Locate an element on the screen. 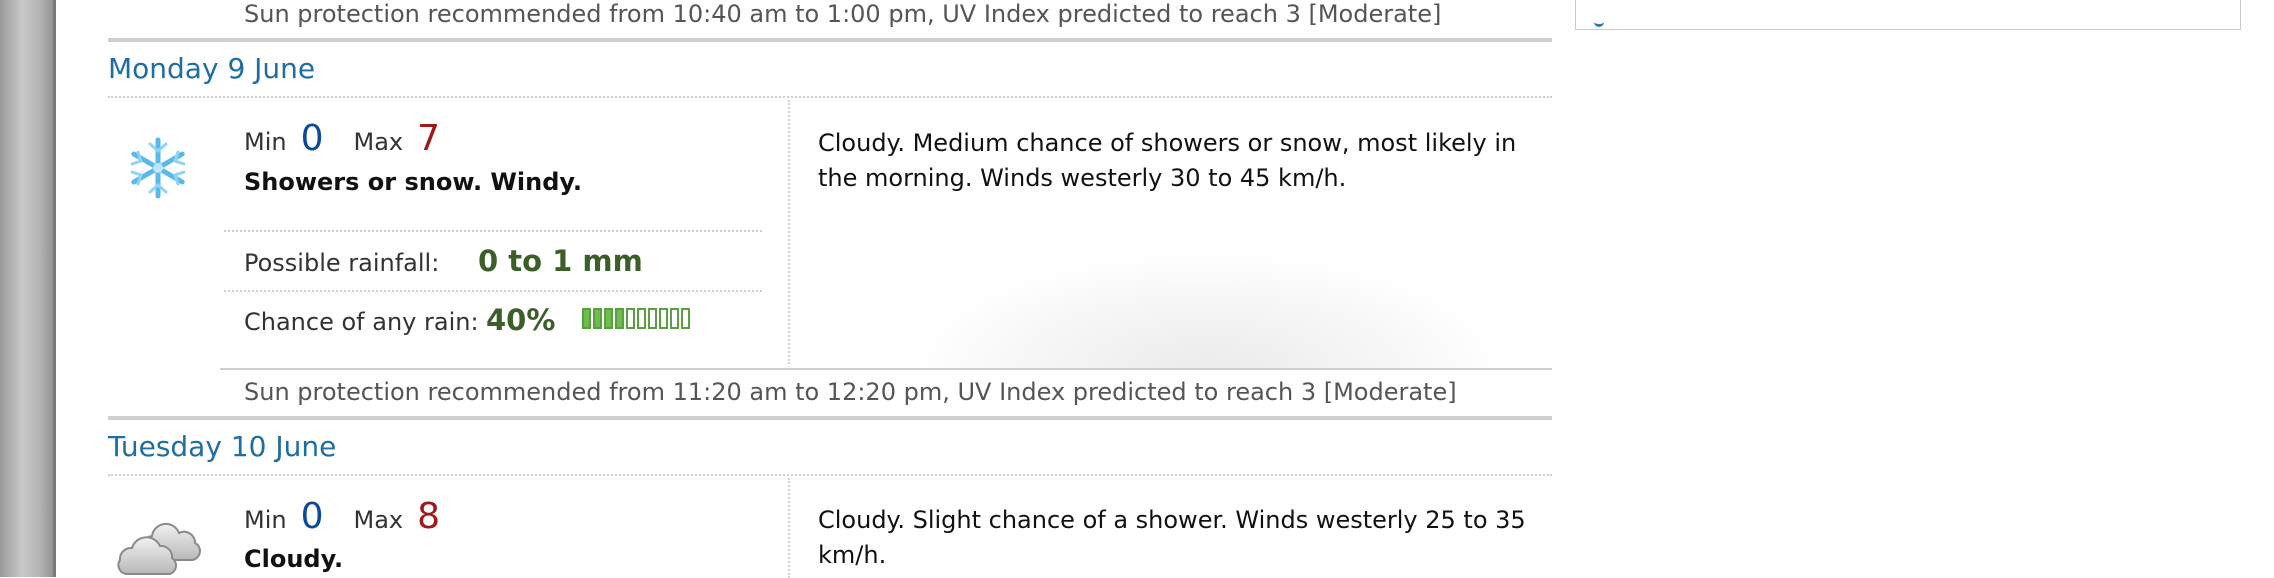 This screenshot has width=2274, height=578. possible-rainfall-label: Possible rainfall: is located at coordinates (342, 263).